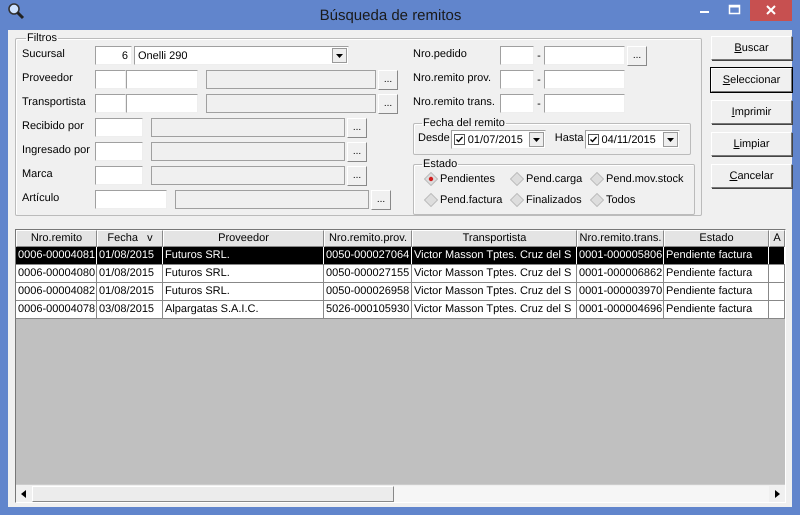 Image resolution: width=800 pixels, height=515 pixels. What do you see at coordinates (771, 10) in the screenshot?
I see `close-icon` at bounding box center [771, 10].